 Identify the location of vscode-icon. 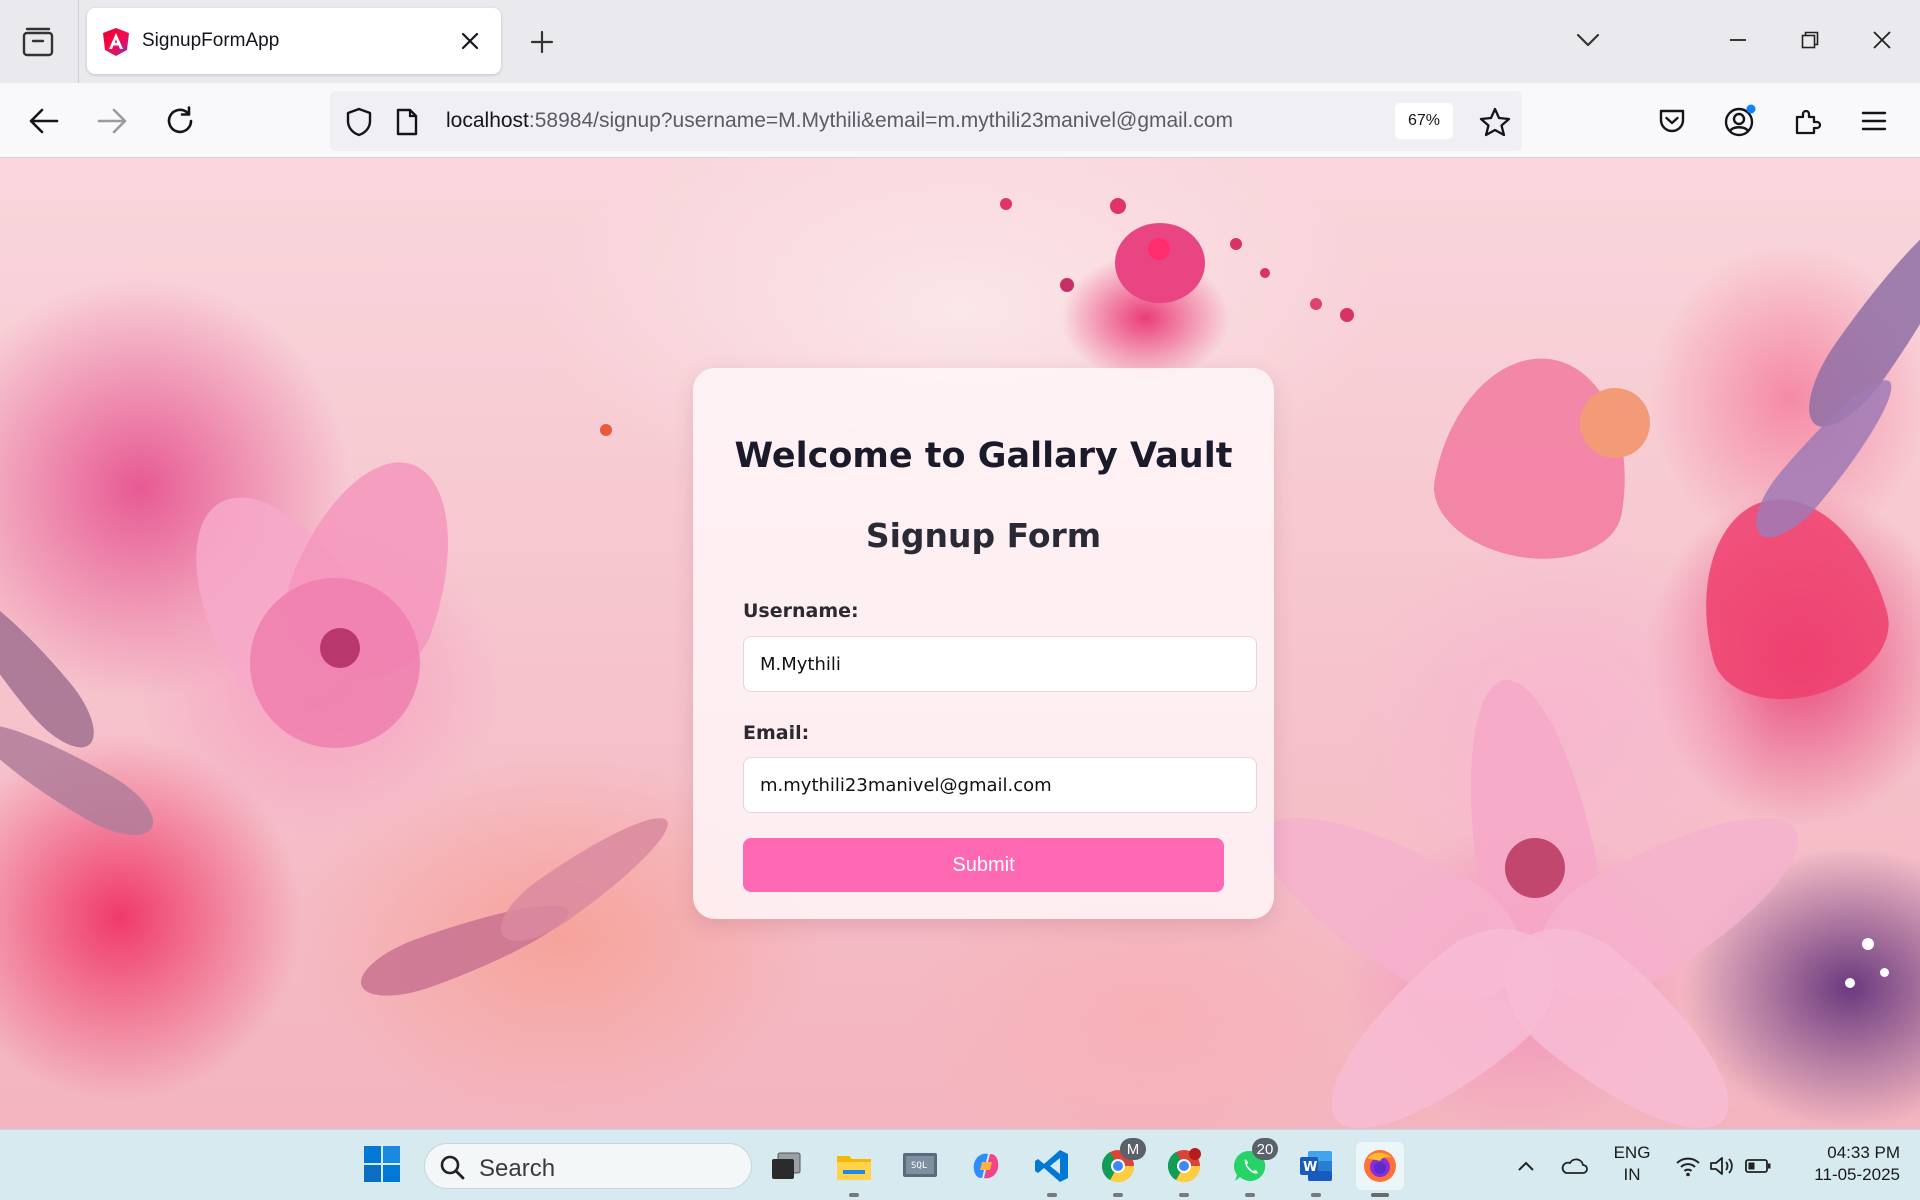
(1052, 1169).